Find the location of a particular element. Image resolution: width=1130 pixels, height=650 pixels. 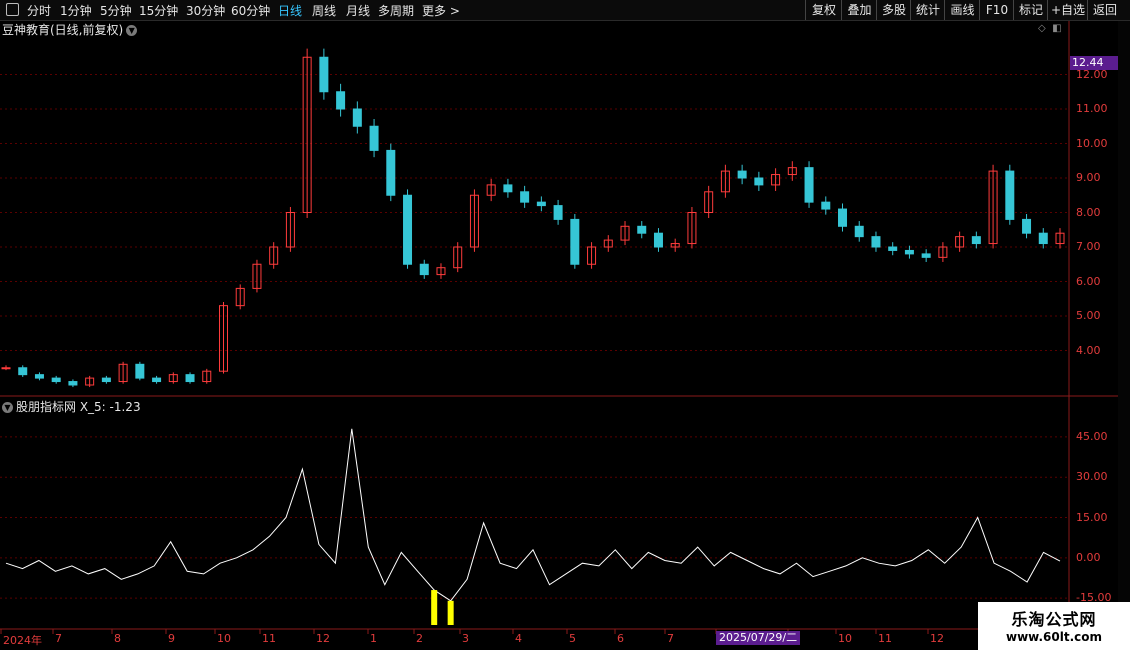

price-tick-label: 10.00 is located at coordinates (1092, 143).